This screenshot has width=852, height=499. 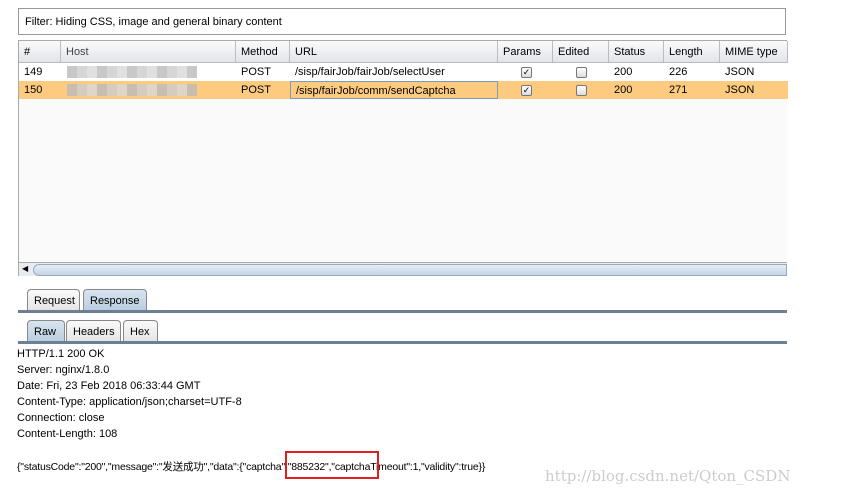 I want to click on col-header-length: Length, so click(x=692, y=52).